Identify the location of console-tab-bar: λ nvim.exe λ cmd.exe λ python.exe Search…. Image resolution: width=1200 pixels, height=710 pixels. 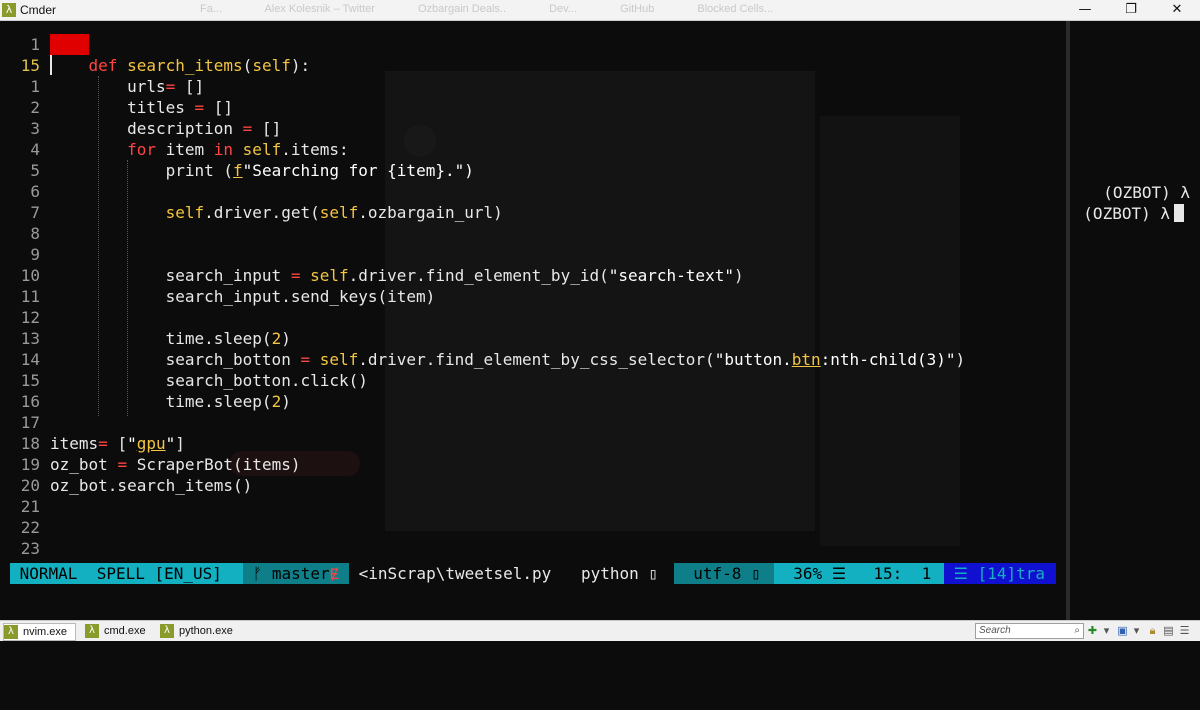
(600, 630).